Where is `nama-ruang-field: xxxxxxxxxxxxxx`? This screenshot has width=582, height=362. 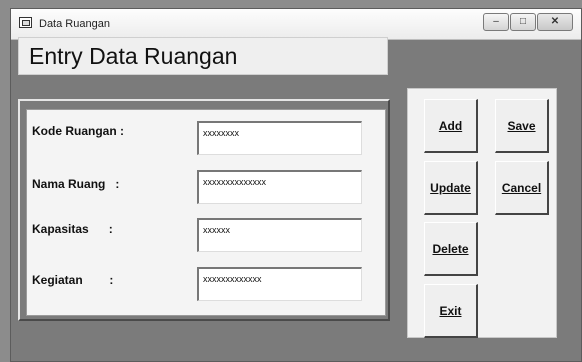 nama-ruang-field: xxxxxxxxxxxxxx is located at coordinates (279, 187).